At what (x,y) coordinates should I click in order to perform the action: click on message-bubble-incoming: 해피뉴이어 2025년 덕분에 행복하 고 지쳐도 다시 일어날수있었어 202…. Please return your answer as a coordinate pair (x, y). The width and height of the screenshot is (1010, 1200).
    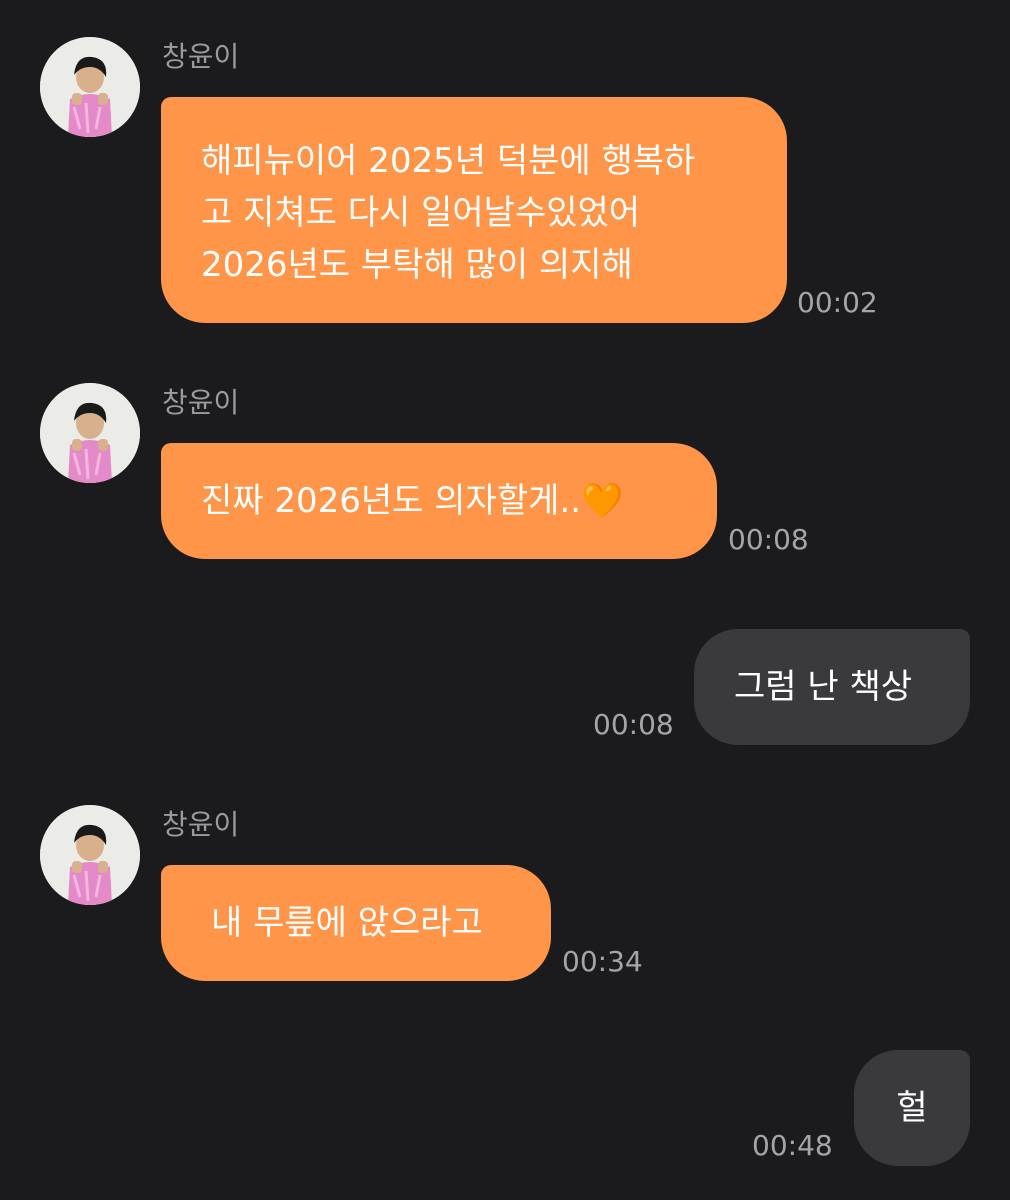
    Looking at the image, I should click on (474, 210).